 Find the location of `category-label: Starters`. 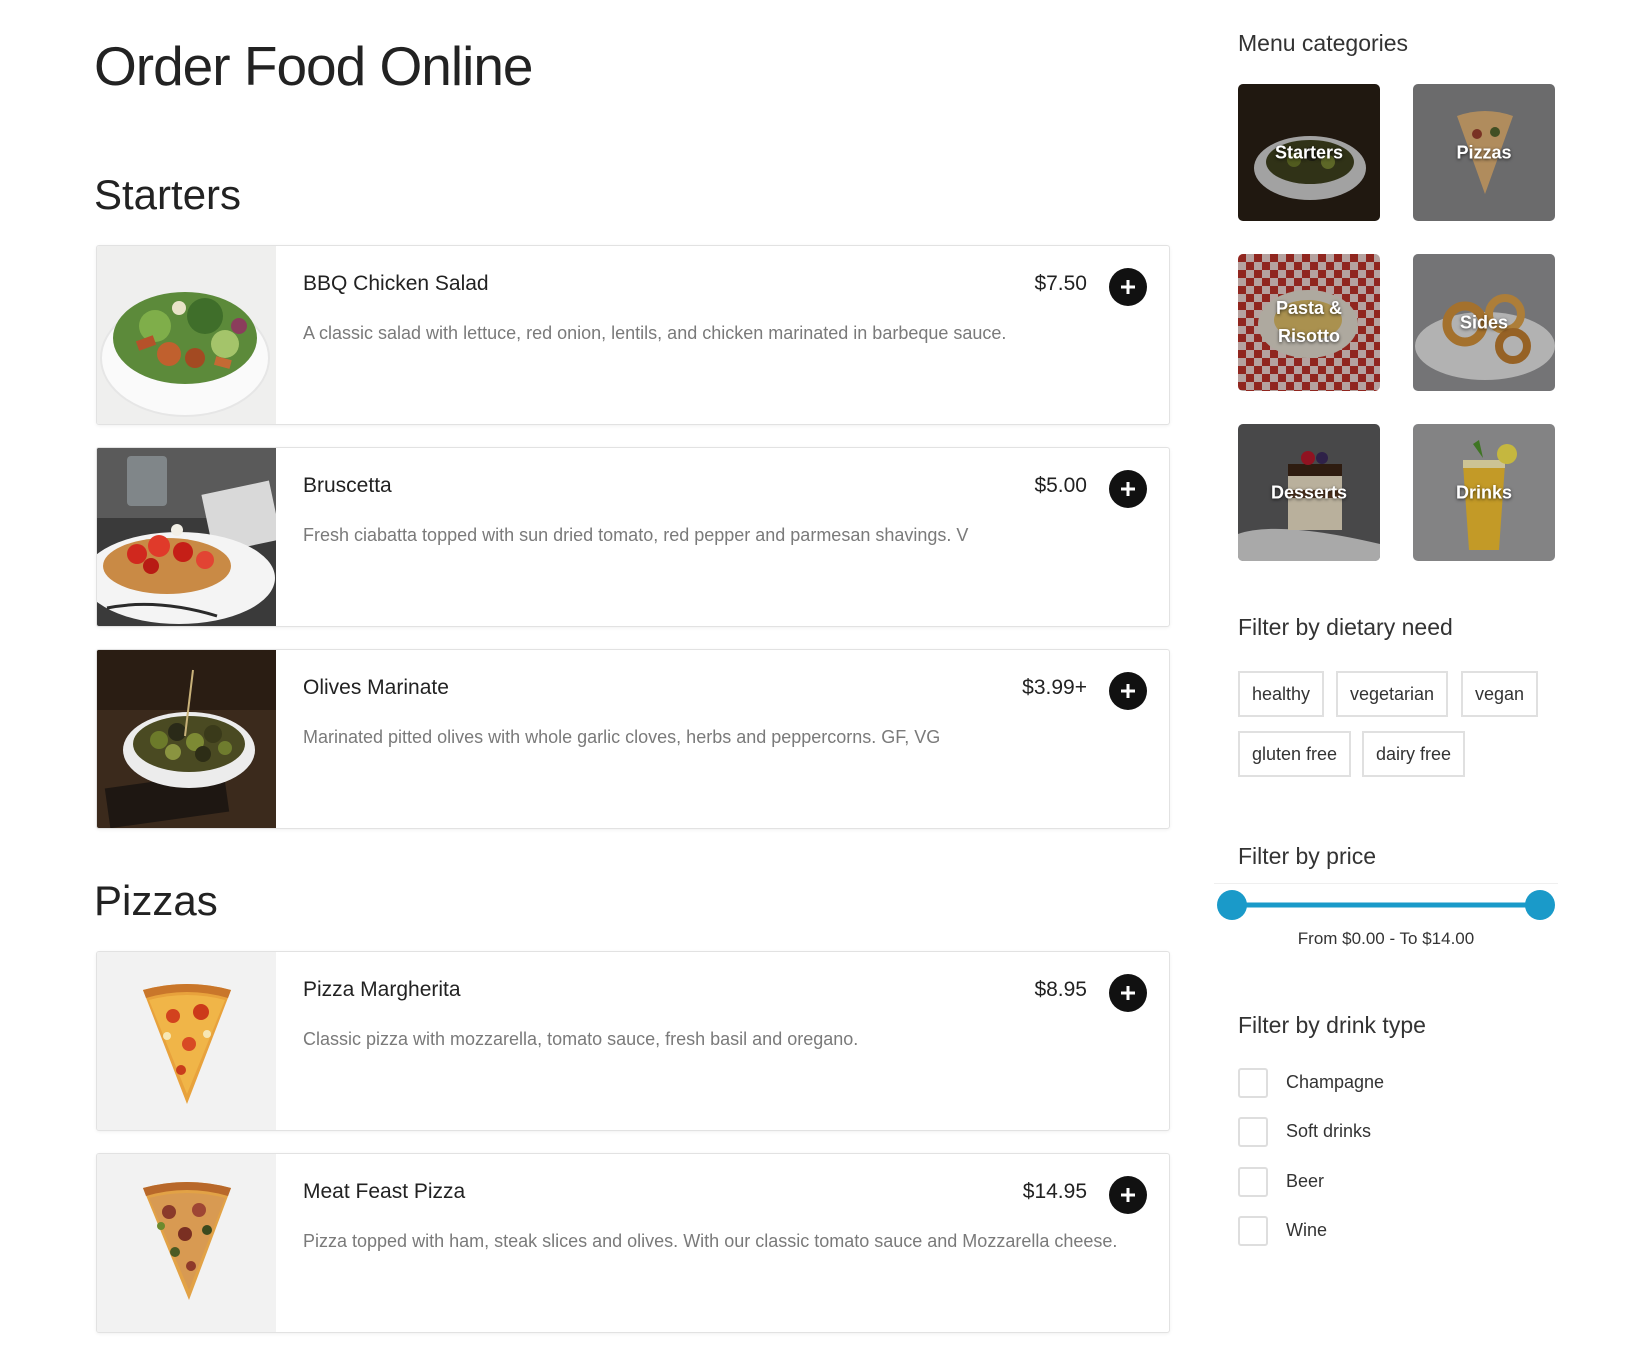

category-label: Starters is located at coordinates (1309, 152).